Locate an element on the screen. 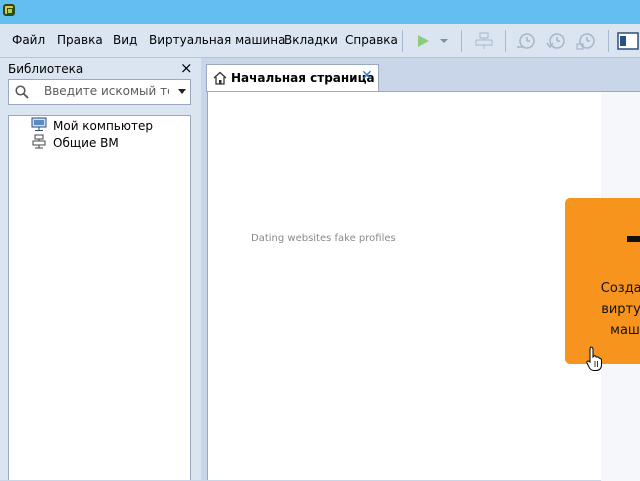 This screenshot has height=481, width=640. title-bar is located at coordinates (320, 12).